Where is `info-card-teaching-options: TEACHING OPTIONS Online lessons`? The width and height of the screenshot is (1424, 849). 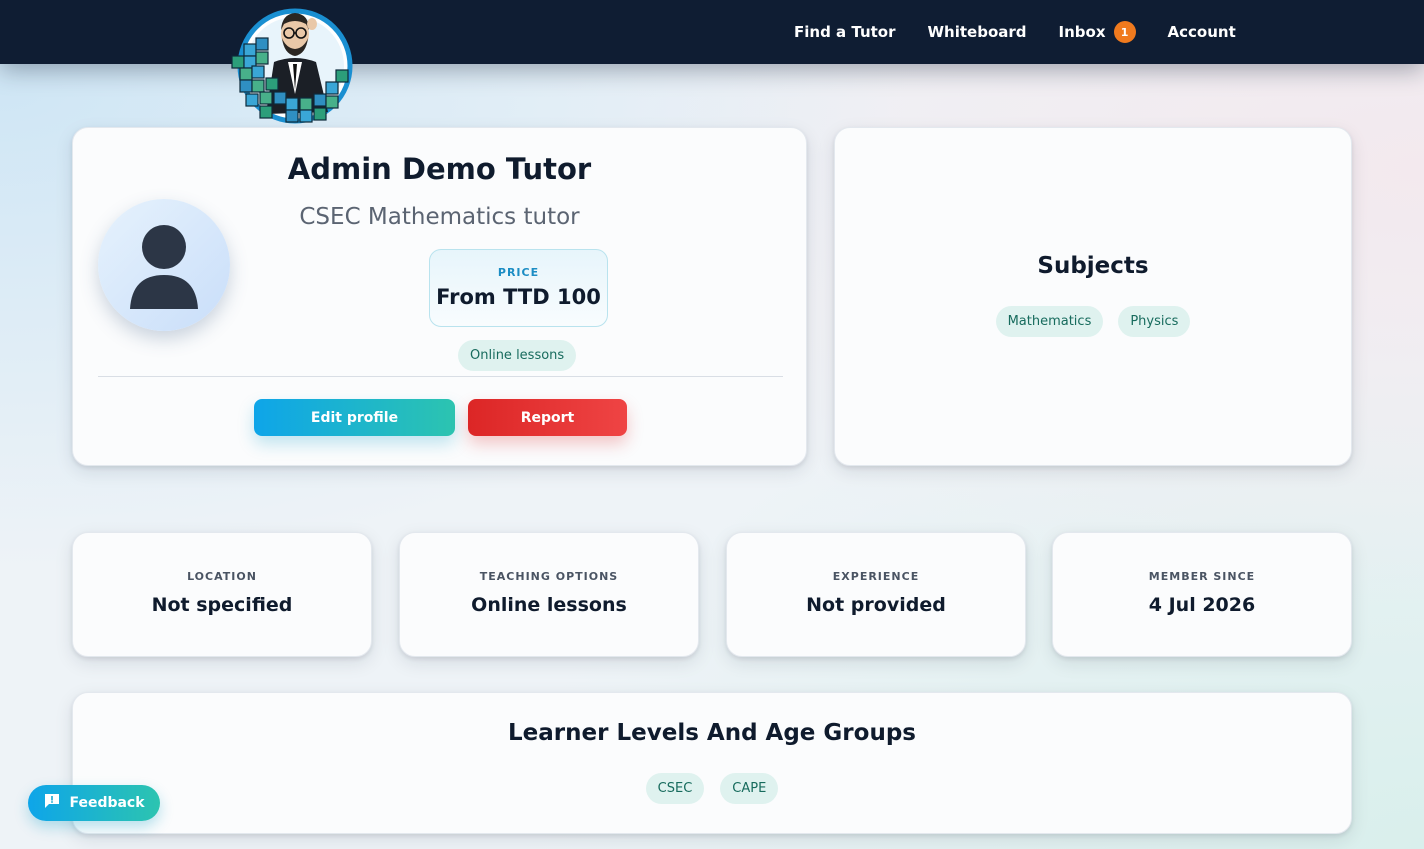 info-card-teaching-options: TEACHING OPTIONS Online lessons is located at coordinates (549, 594).